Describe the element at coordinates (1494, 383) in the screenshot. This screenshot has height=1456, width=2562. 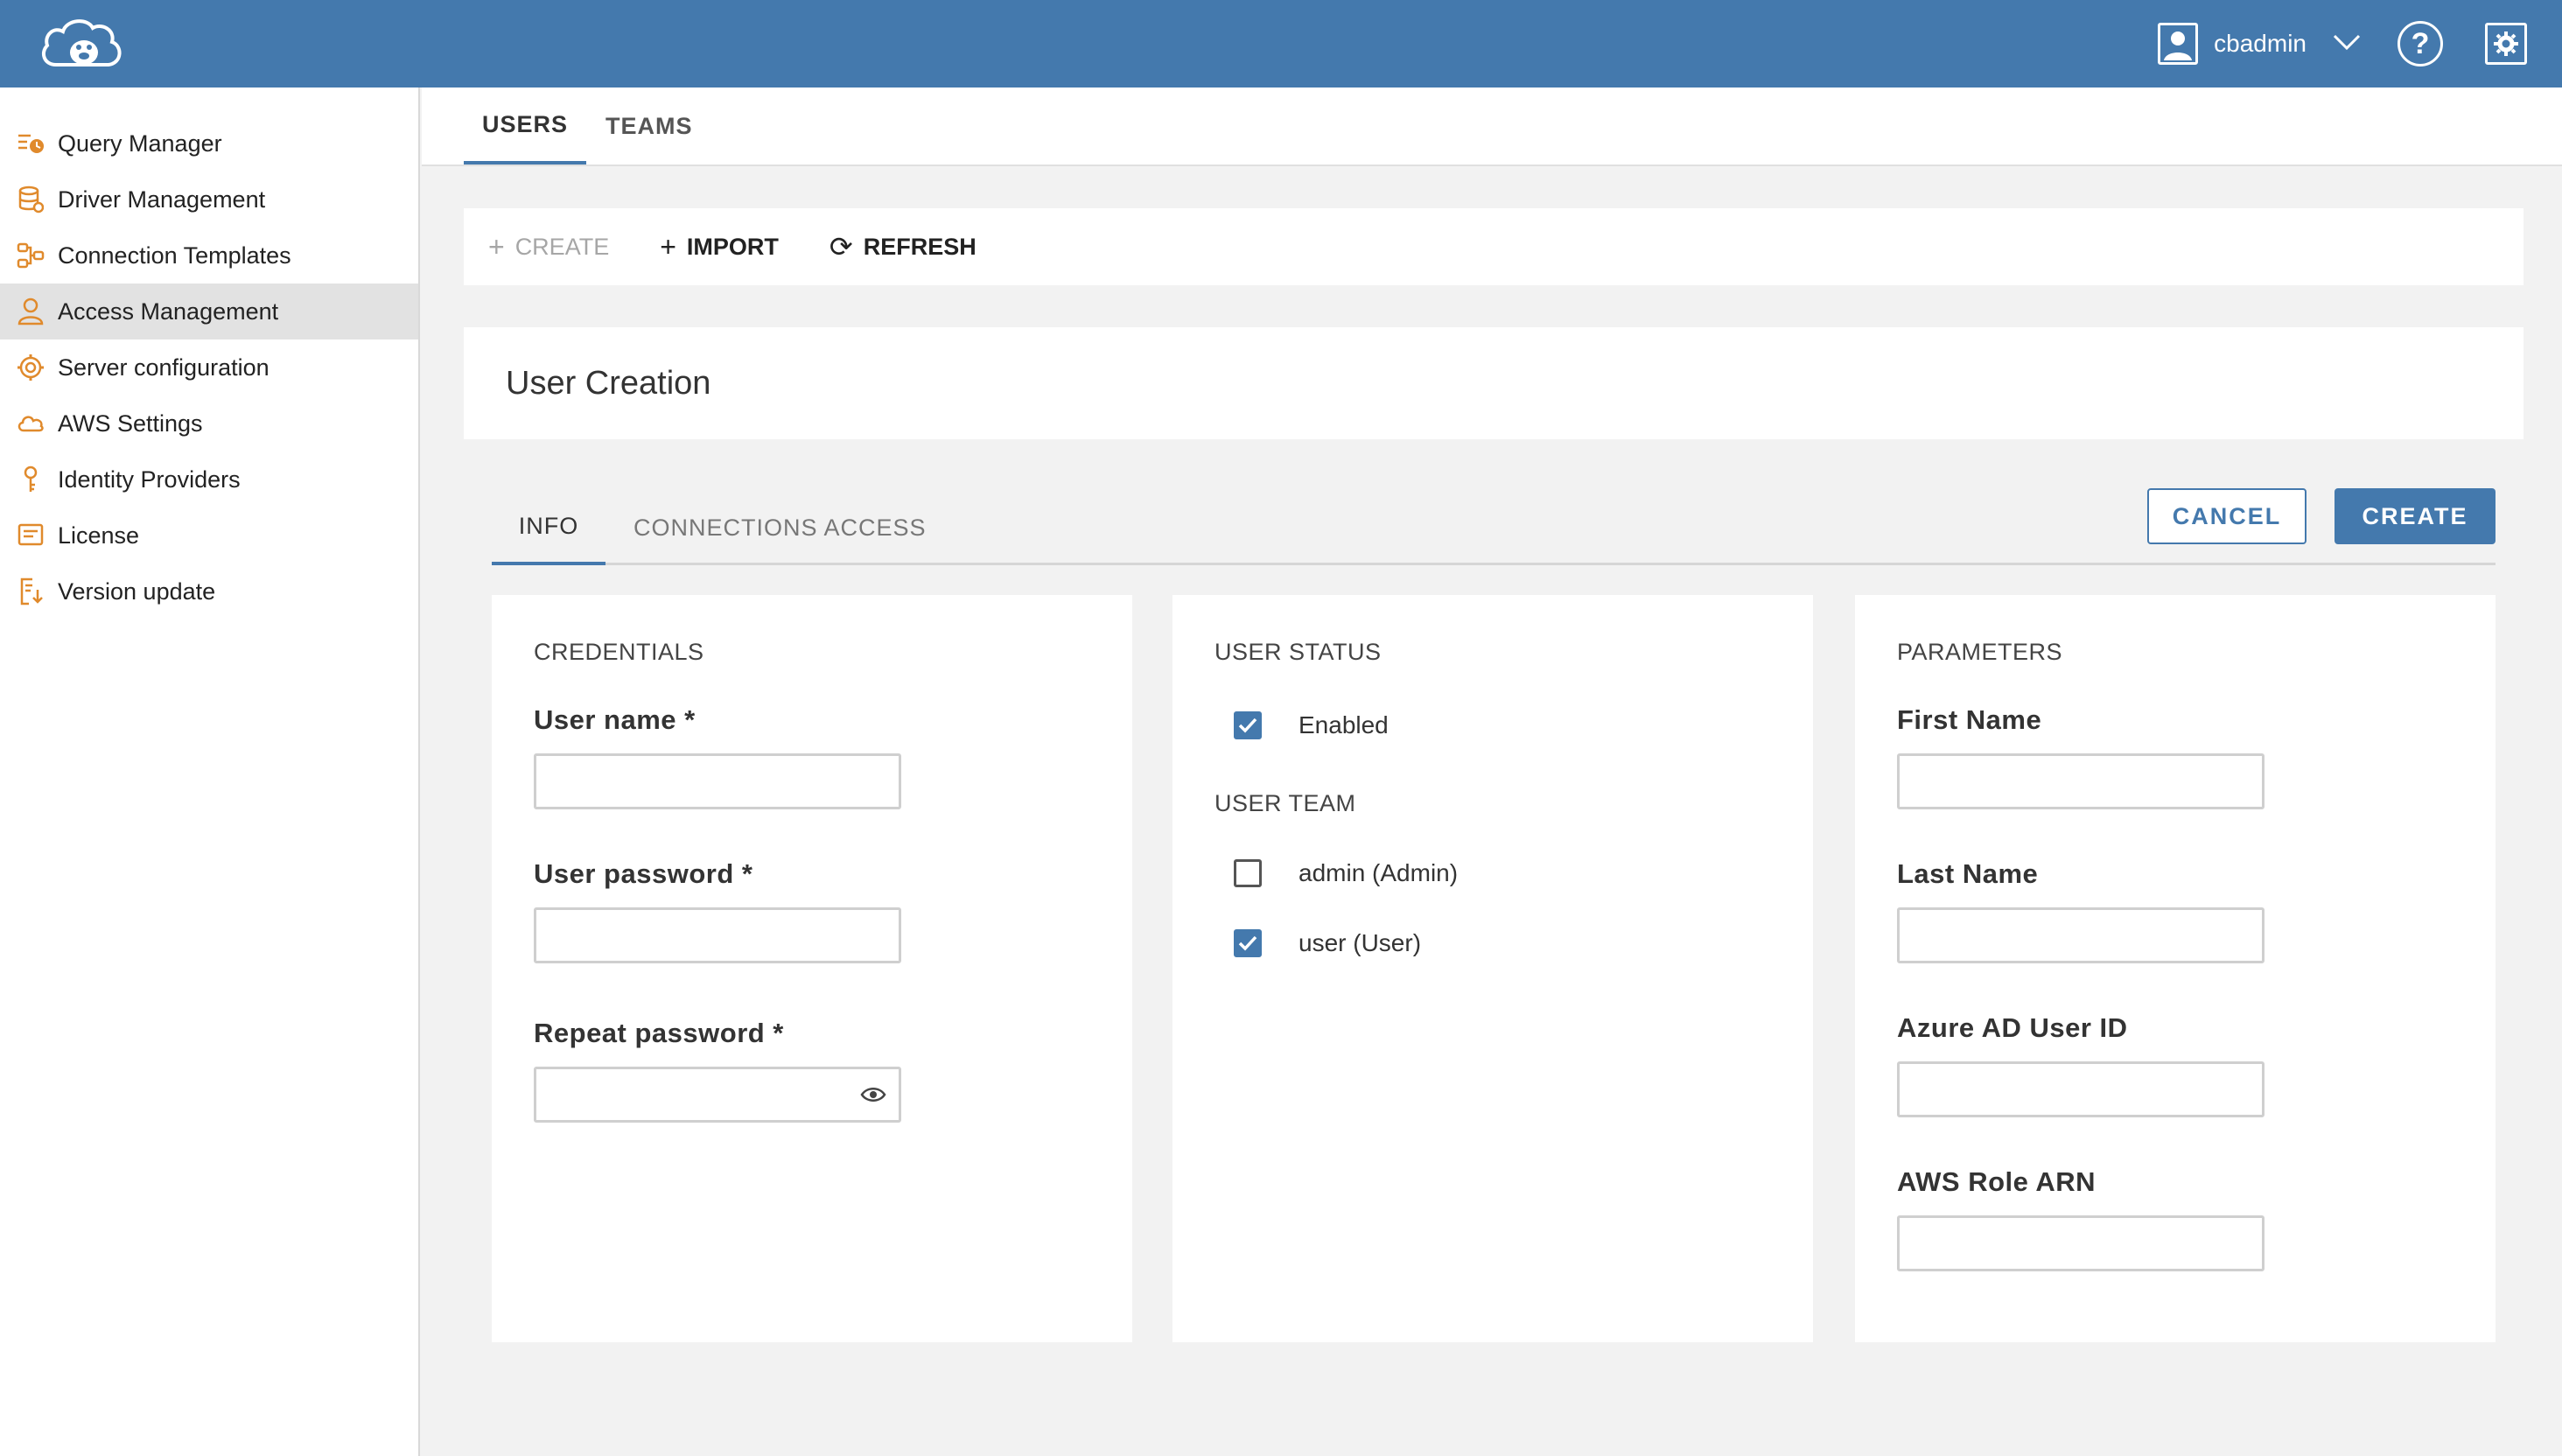
I see `page-title: User Creation` at that location.